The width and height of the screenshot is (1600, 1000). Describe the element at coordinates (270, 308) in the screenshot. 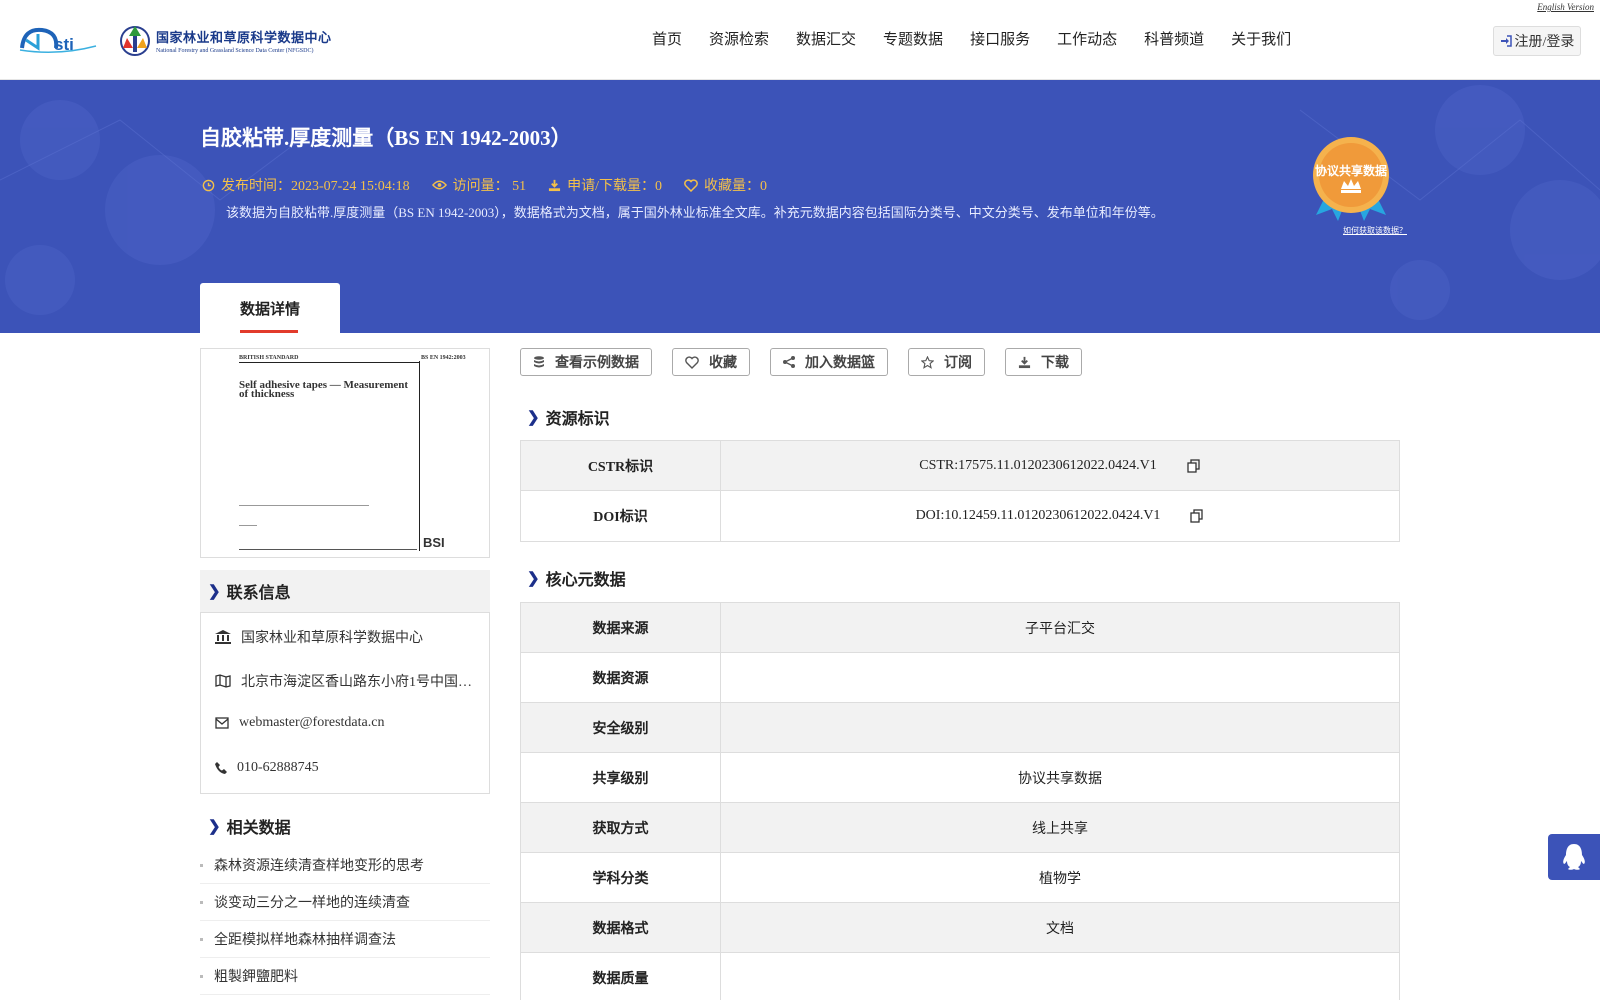

I see `tab-data-detail: 数据详情` at that location.